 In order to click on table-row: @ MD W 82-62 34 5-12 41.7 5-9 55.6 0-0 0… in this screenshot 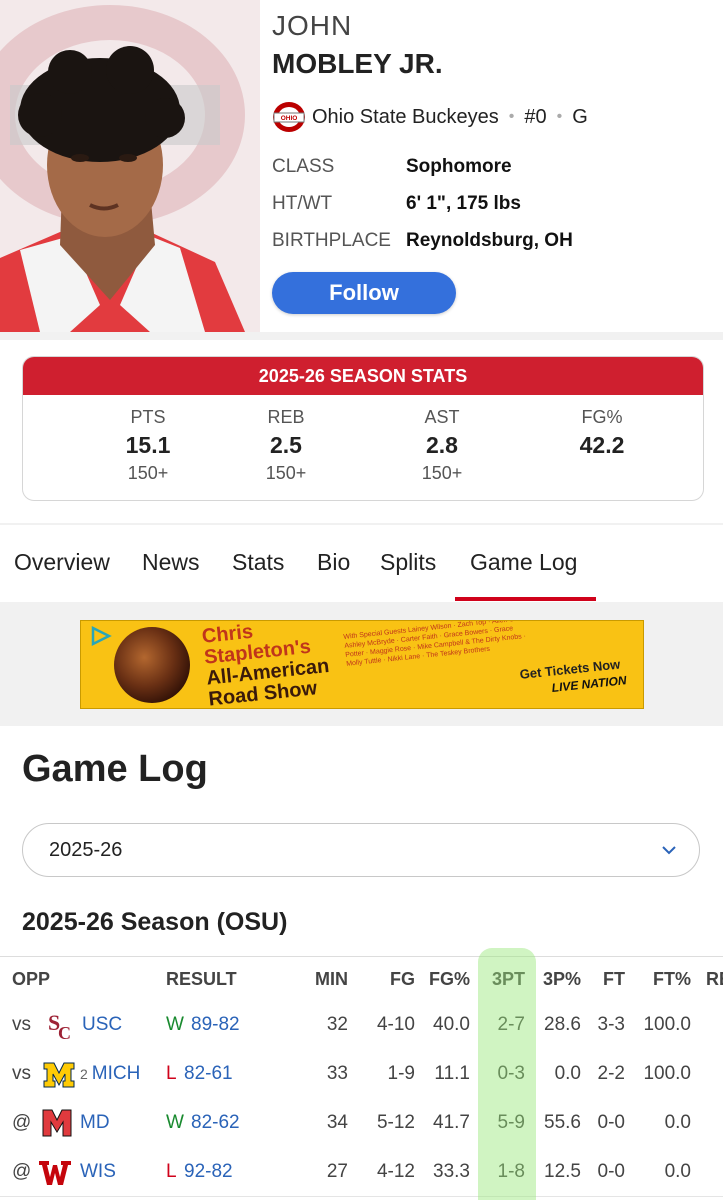, I will do `click(361, 1123)`.